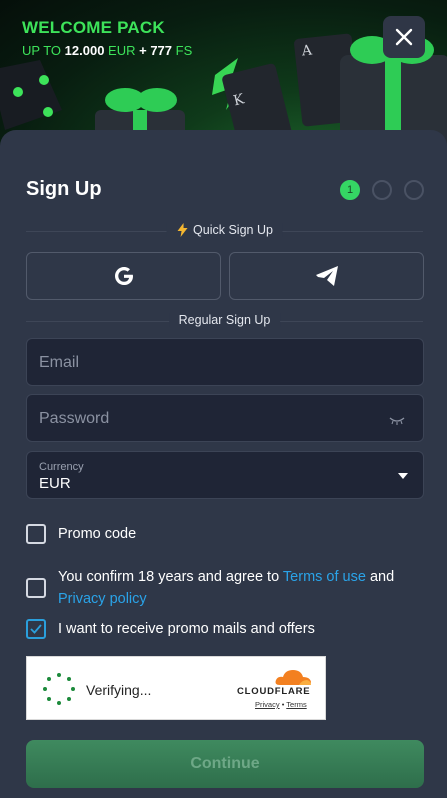  Describe the element at coordinates (36, 588) in the screenshot. I see `terms-checkbox` at that location.